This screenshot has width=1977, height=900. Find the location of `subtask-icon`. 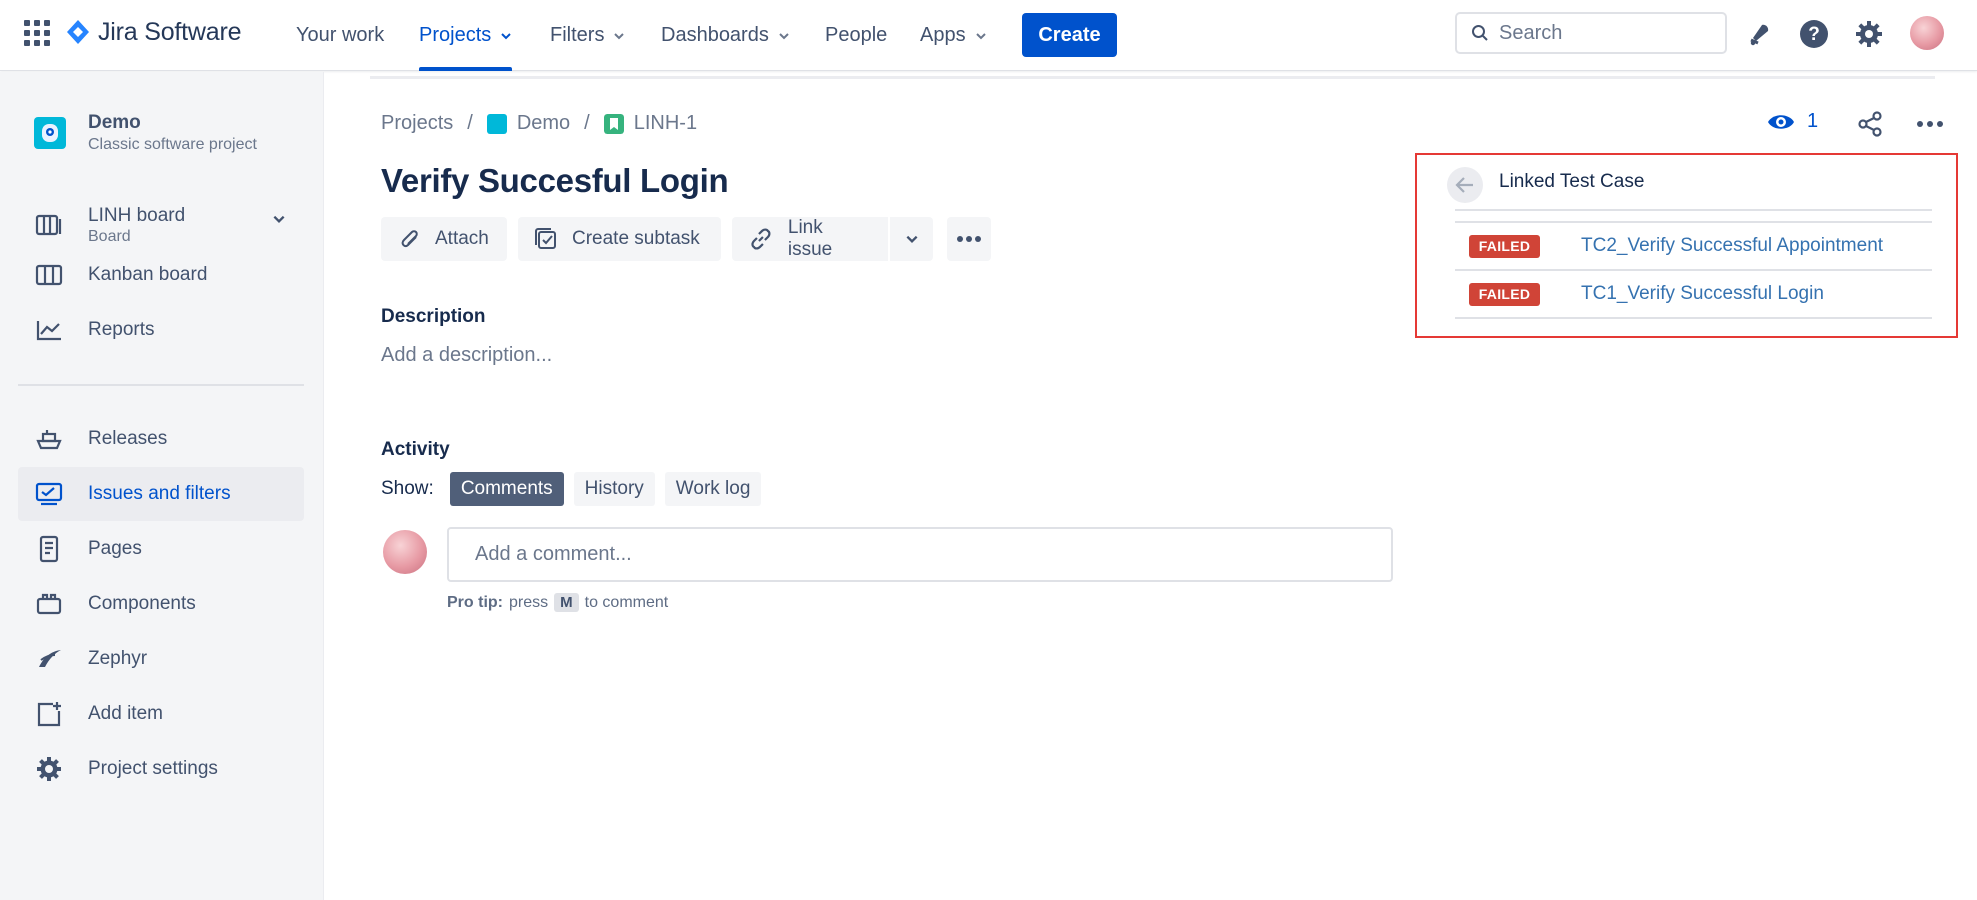

subtask-icon is located at coordinates (545, 238).